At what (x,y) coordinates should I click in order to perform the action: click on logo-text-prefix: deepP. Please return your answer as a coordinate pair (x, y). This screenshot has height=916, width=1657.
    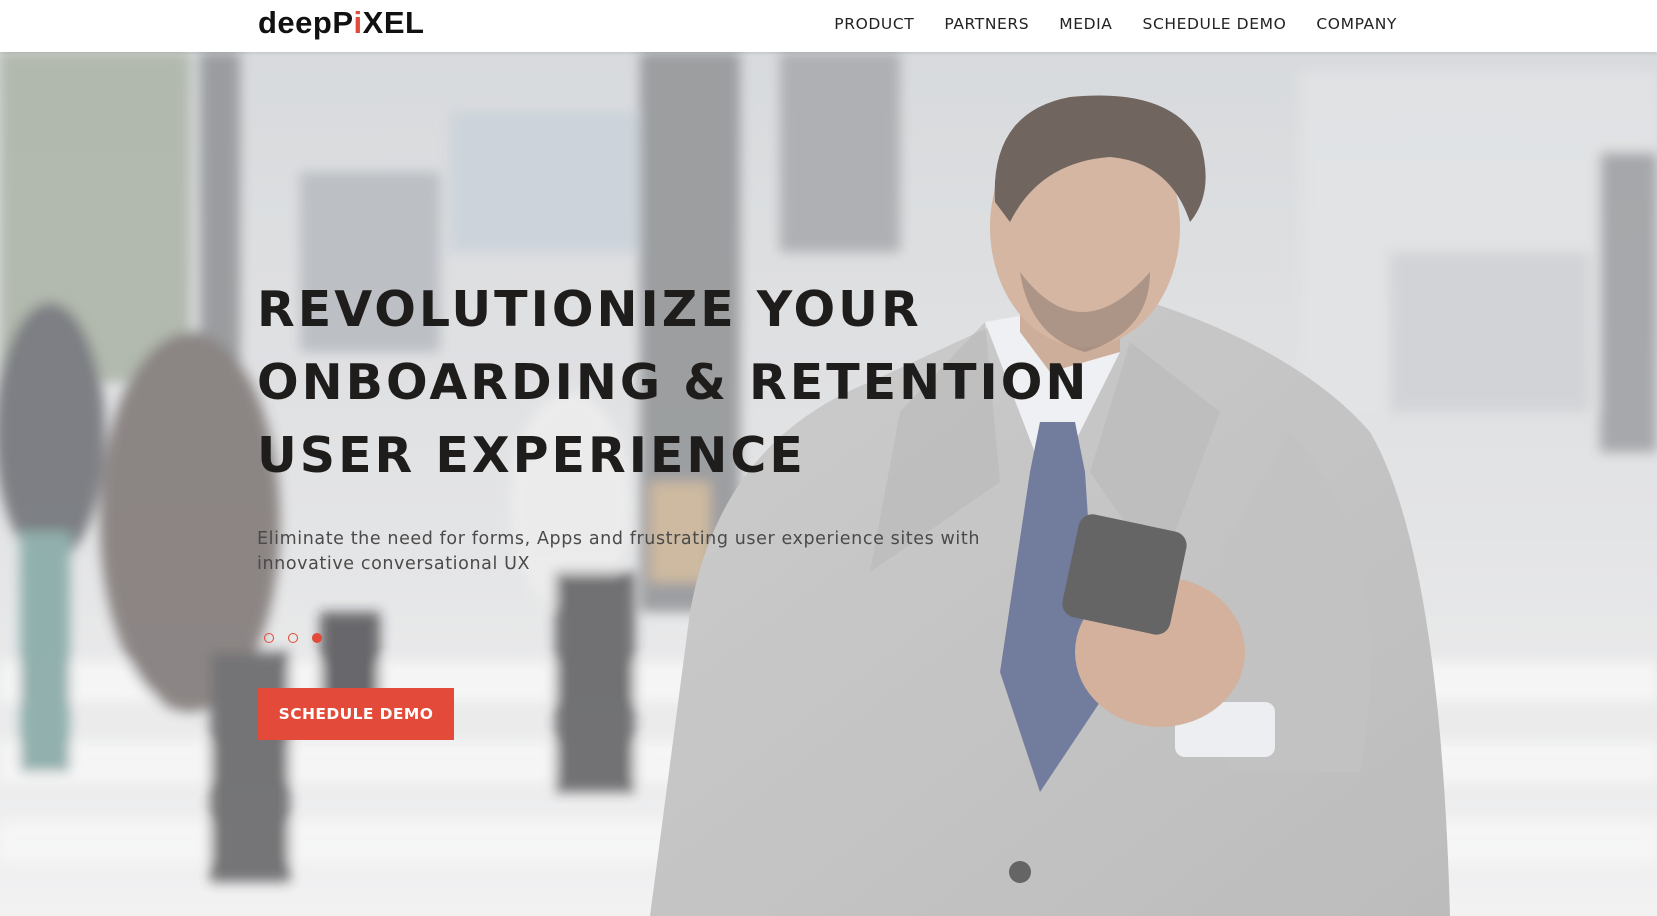
    Looking at the image, I should click on (306, 22).